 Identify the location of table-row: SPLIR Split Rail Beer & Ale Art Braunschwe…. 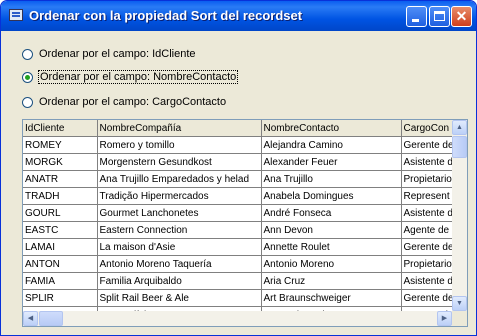
(239, 298).